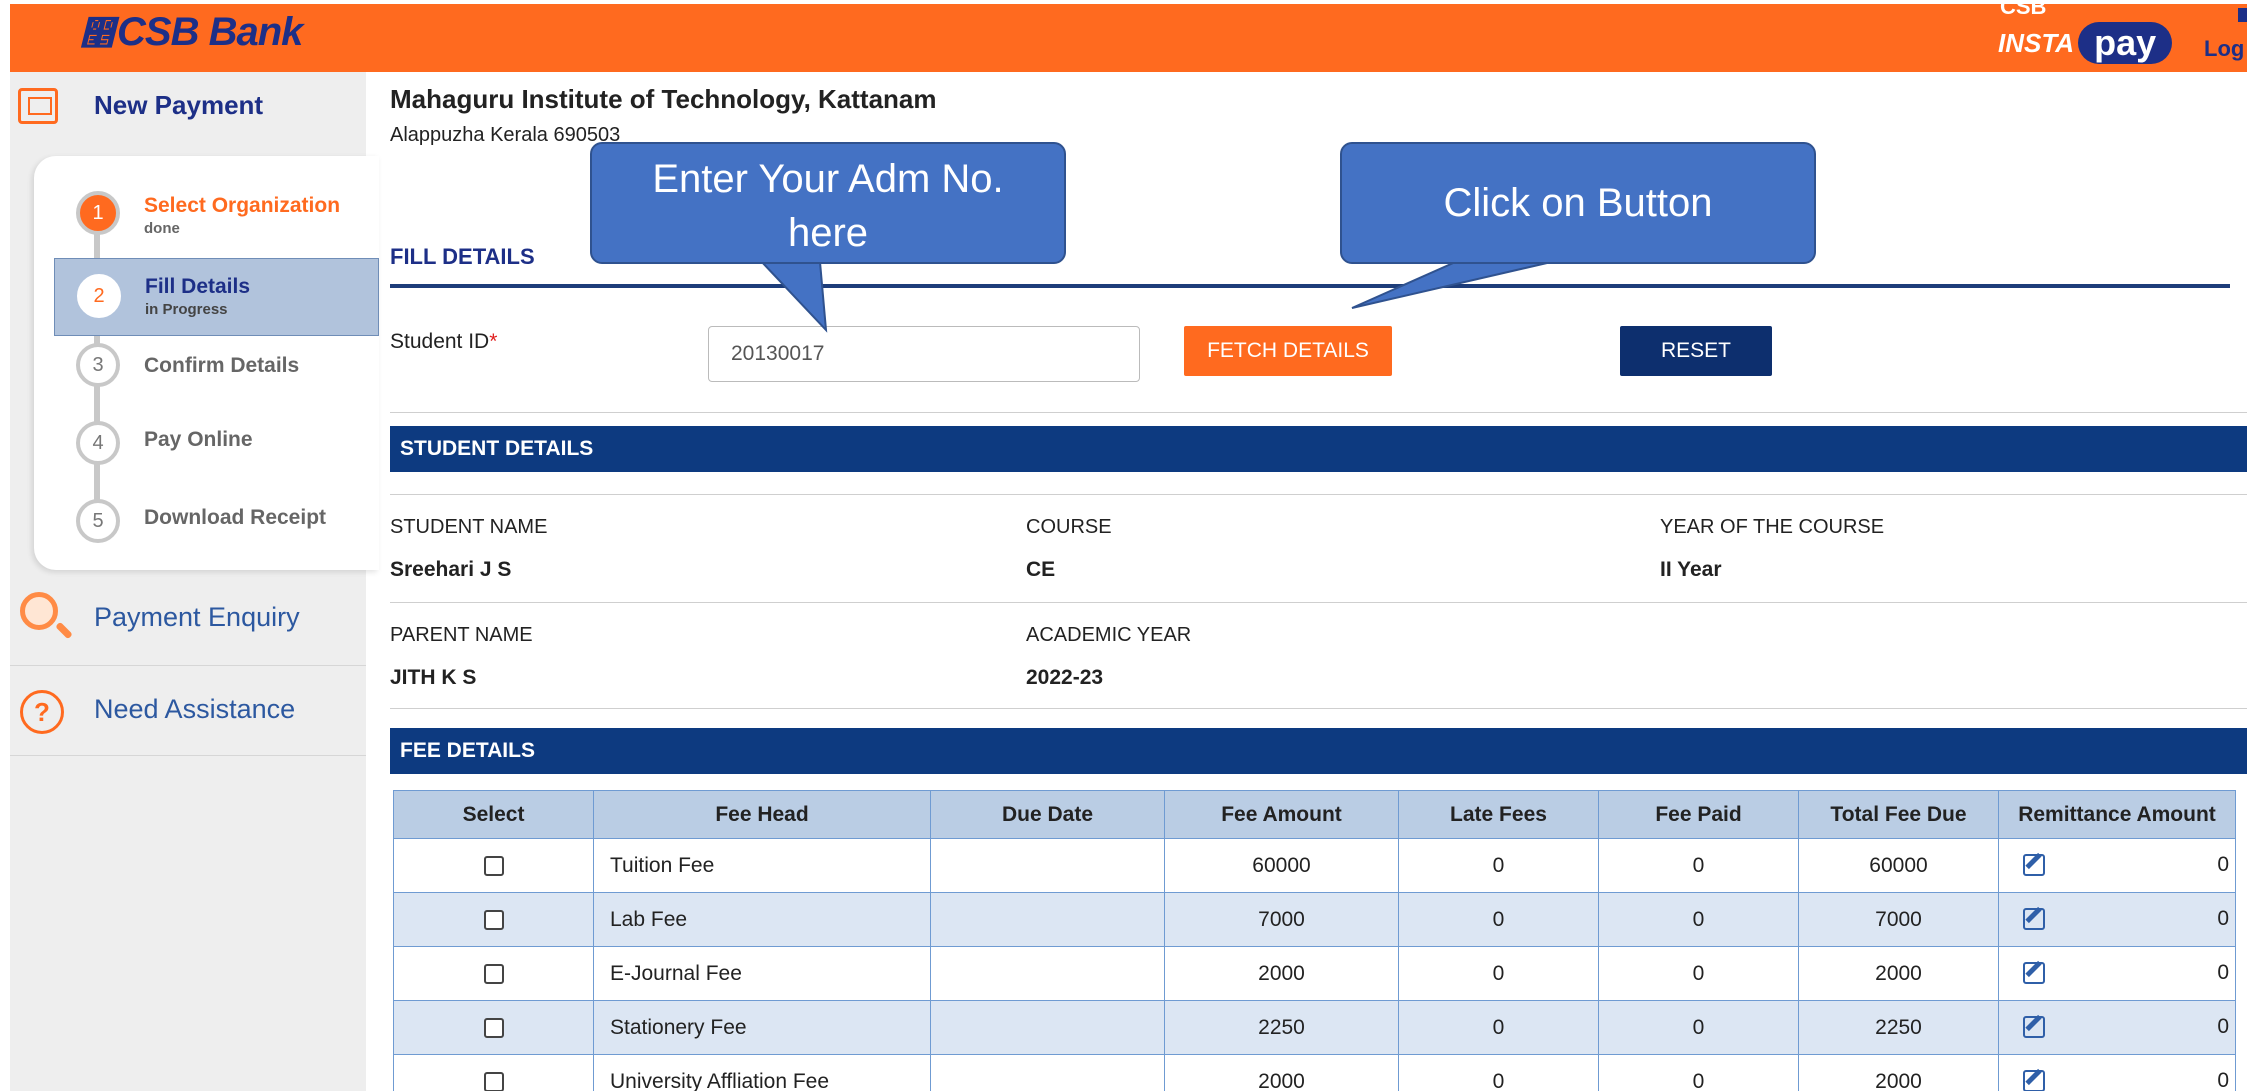  Describe the element at coordinates (828, 203) in the screenshot. I see `adm-no-callout: Enter Your Adm No. here` at that location.